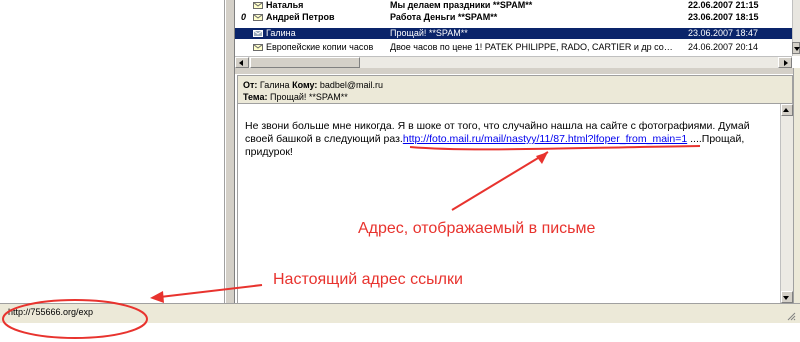 Image resolution: width=800 pixels, height=342 pixels. I want to click on from-label: От:, so click(250, 85).